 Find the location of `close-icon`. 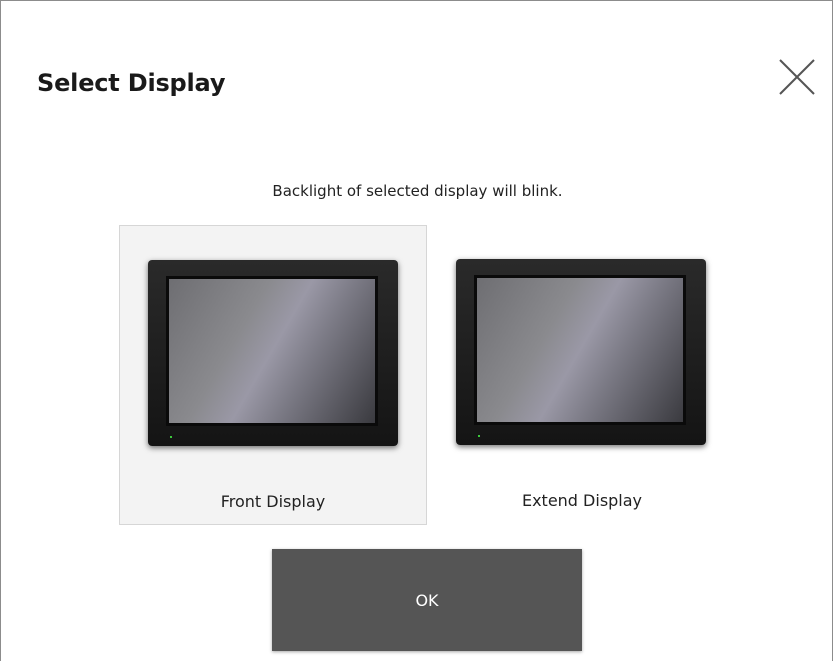

close-icon is located at coordinates (797, 77).